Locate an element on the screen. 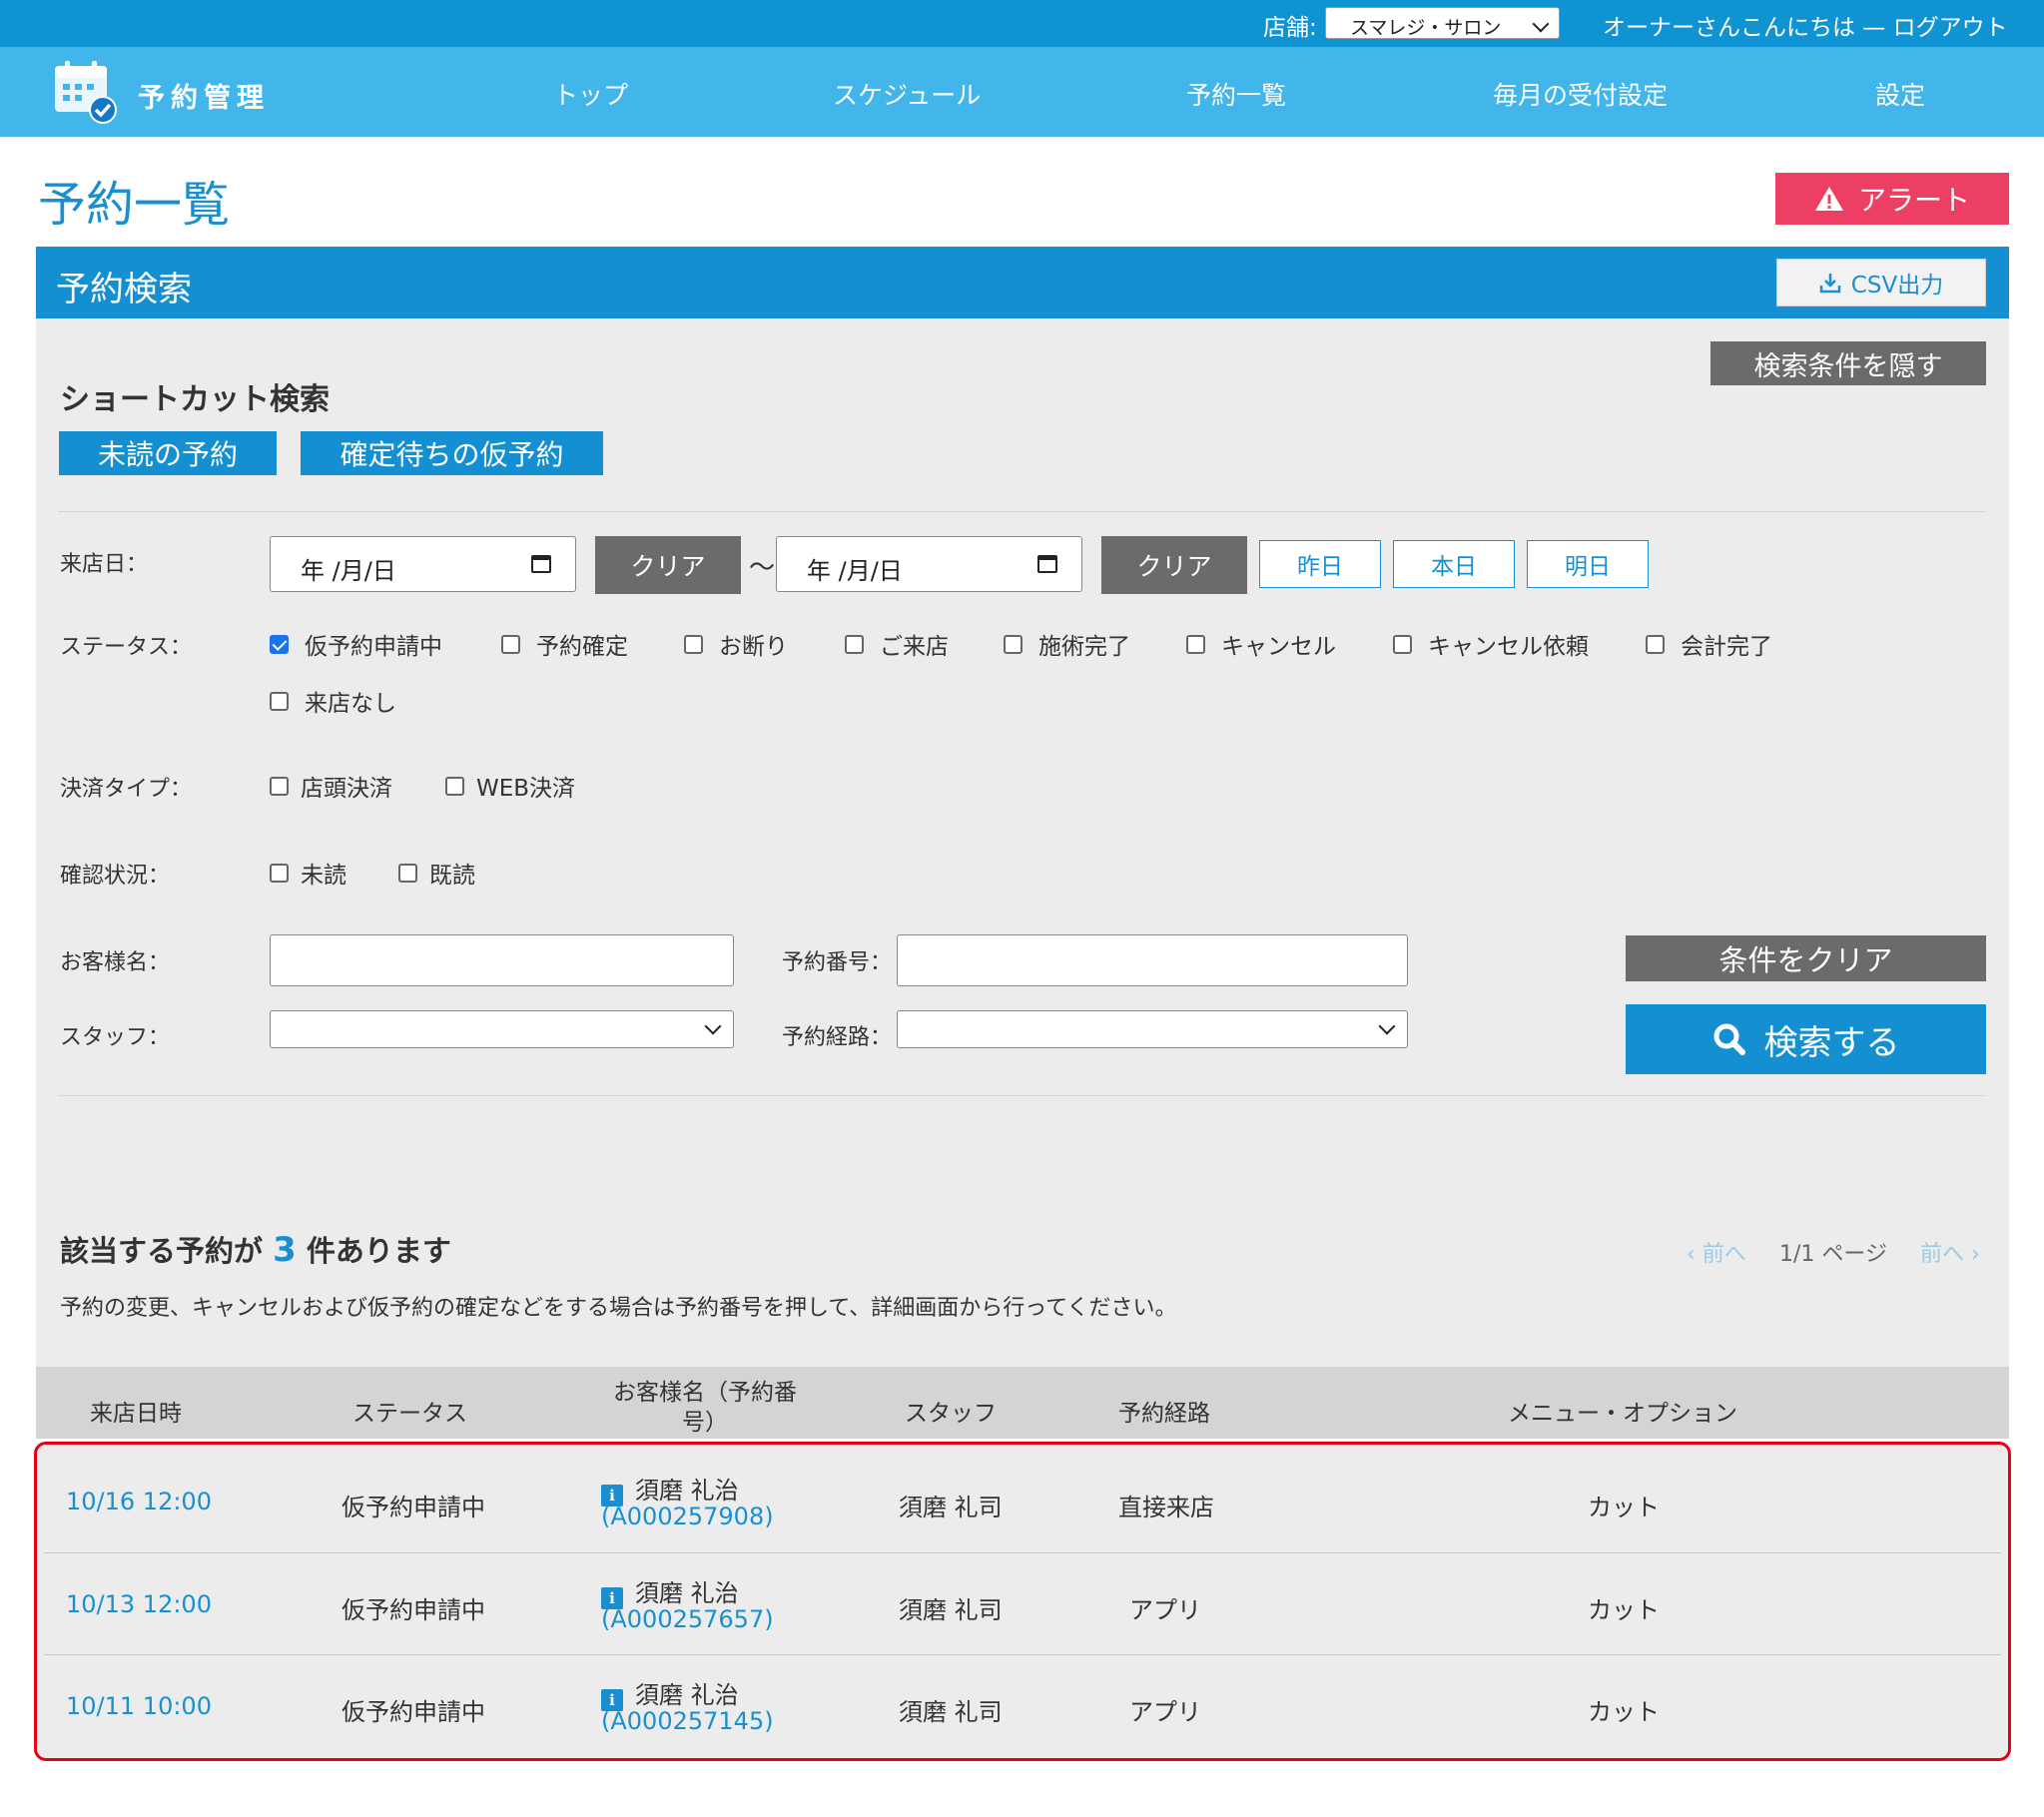  result-suffix: 件あります is located at coordinates (378, 1251).